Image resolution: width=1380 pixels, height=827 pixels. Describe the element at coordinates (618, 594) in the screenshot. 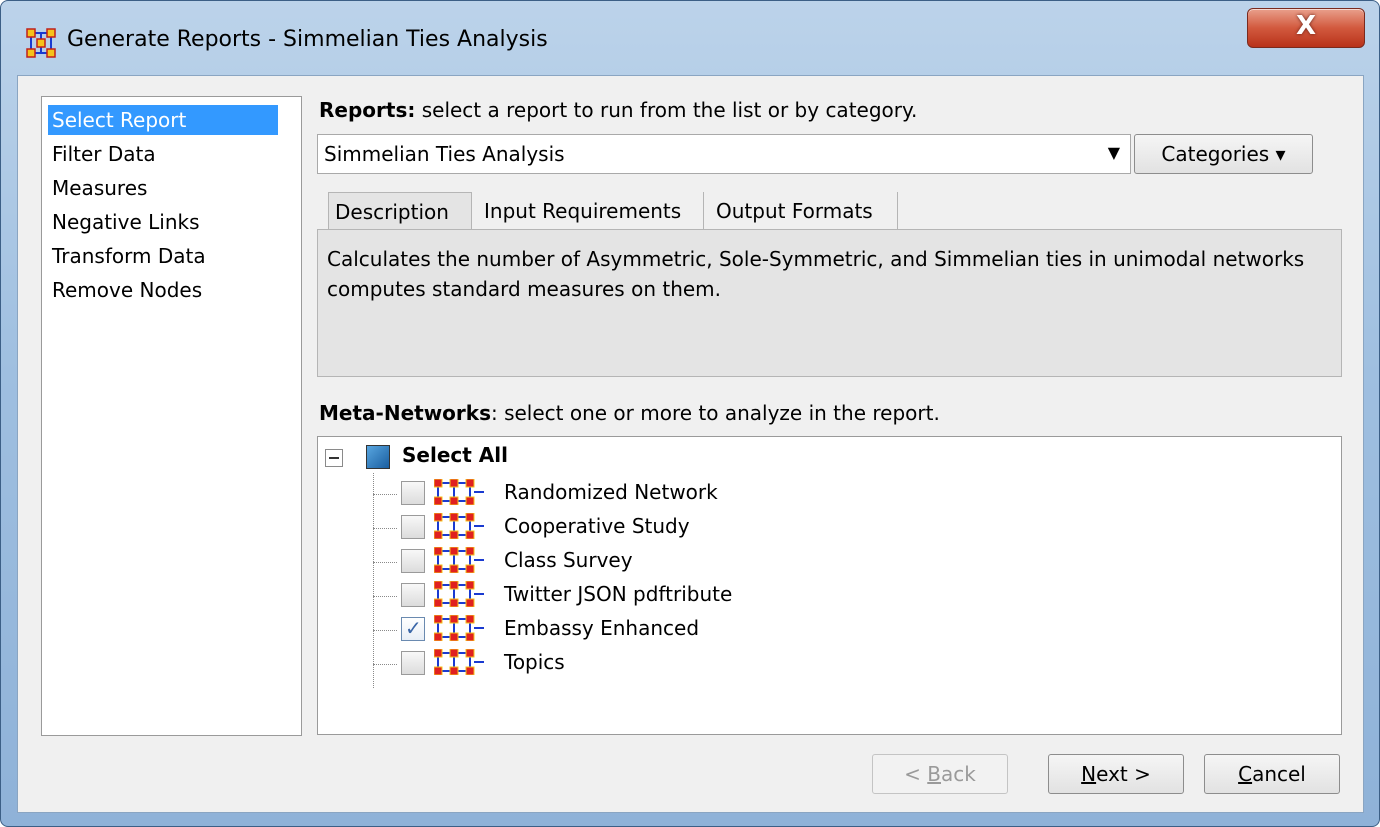

I see `tree-item-label: Twitter JSON pdftribute` at that location.